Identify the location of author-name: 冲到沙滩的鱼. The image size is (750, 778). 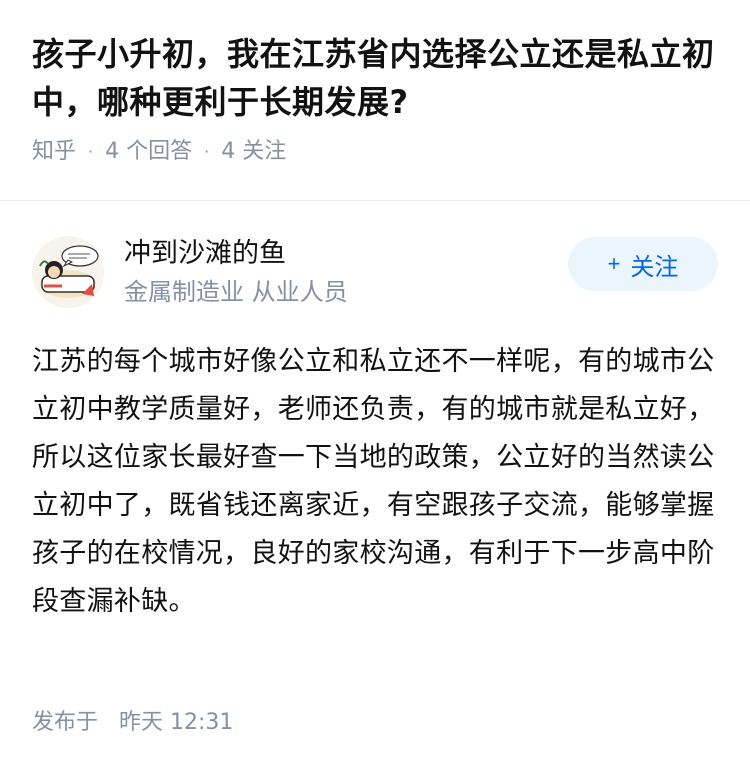
(346, 254).